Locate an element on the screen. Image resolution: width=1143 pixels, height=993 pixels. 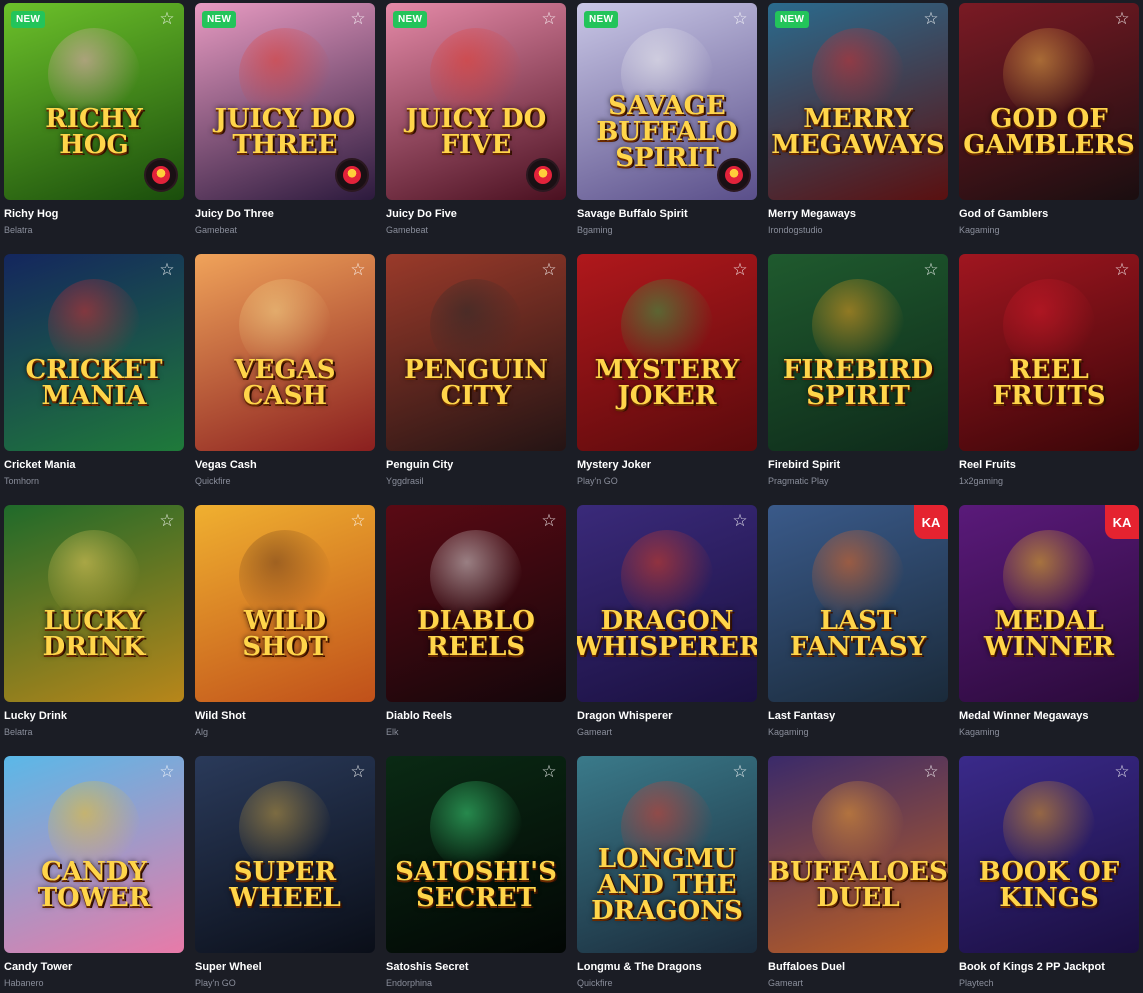
game-title: Book of Kings 2 PP Jackpot is located at coordinates (1049, 968).